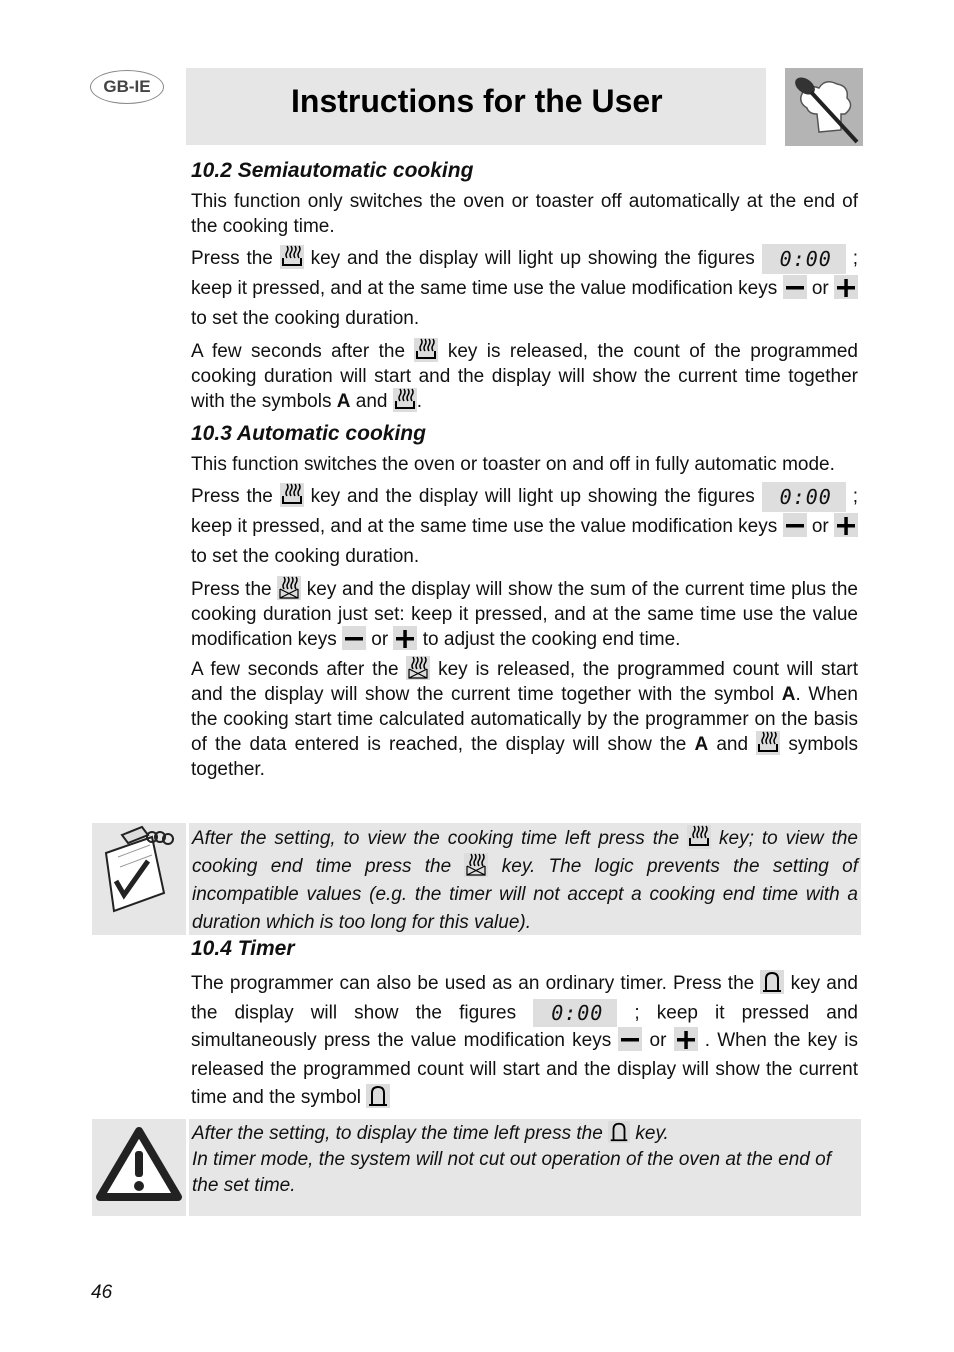 The width and height of the screenshot is (954, 1352). What do you see at coordinates (127, 87) in the screenshot?
I see `language-badge: GB-IE` at bounding box center [127, 87].